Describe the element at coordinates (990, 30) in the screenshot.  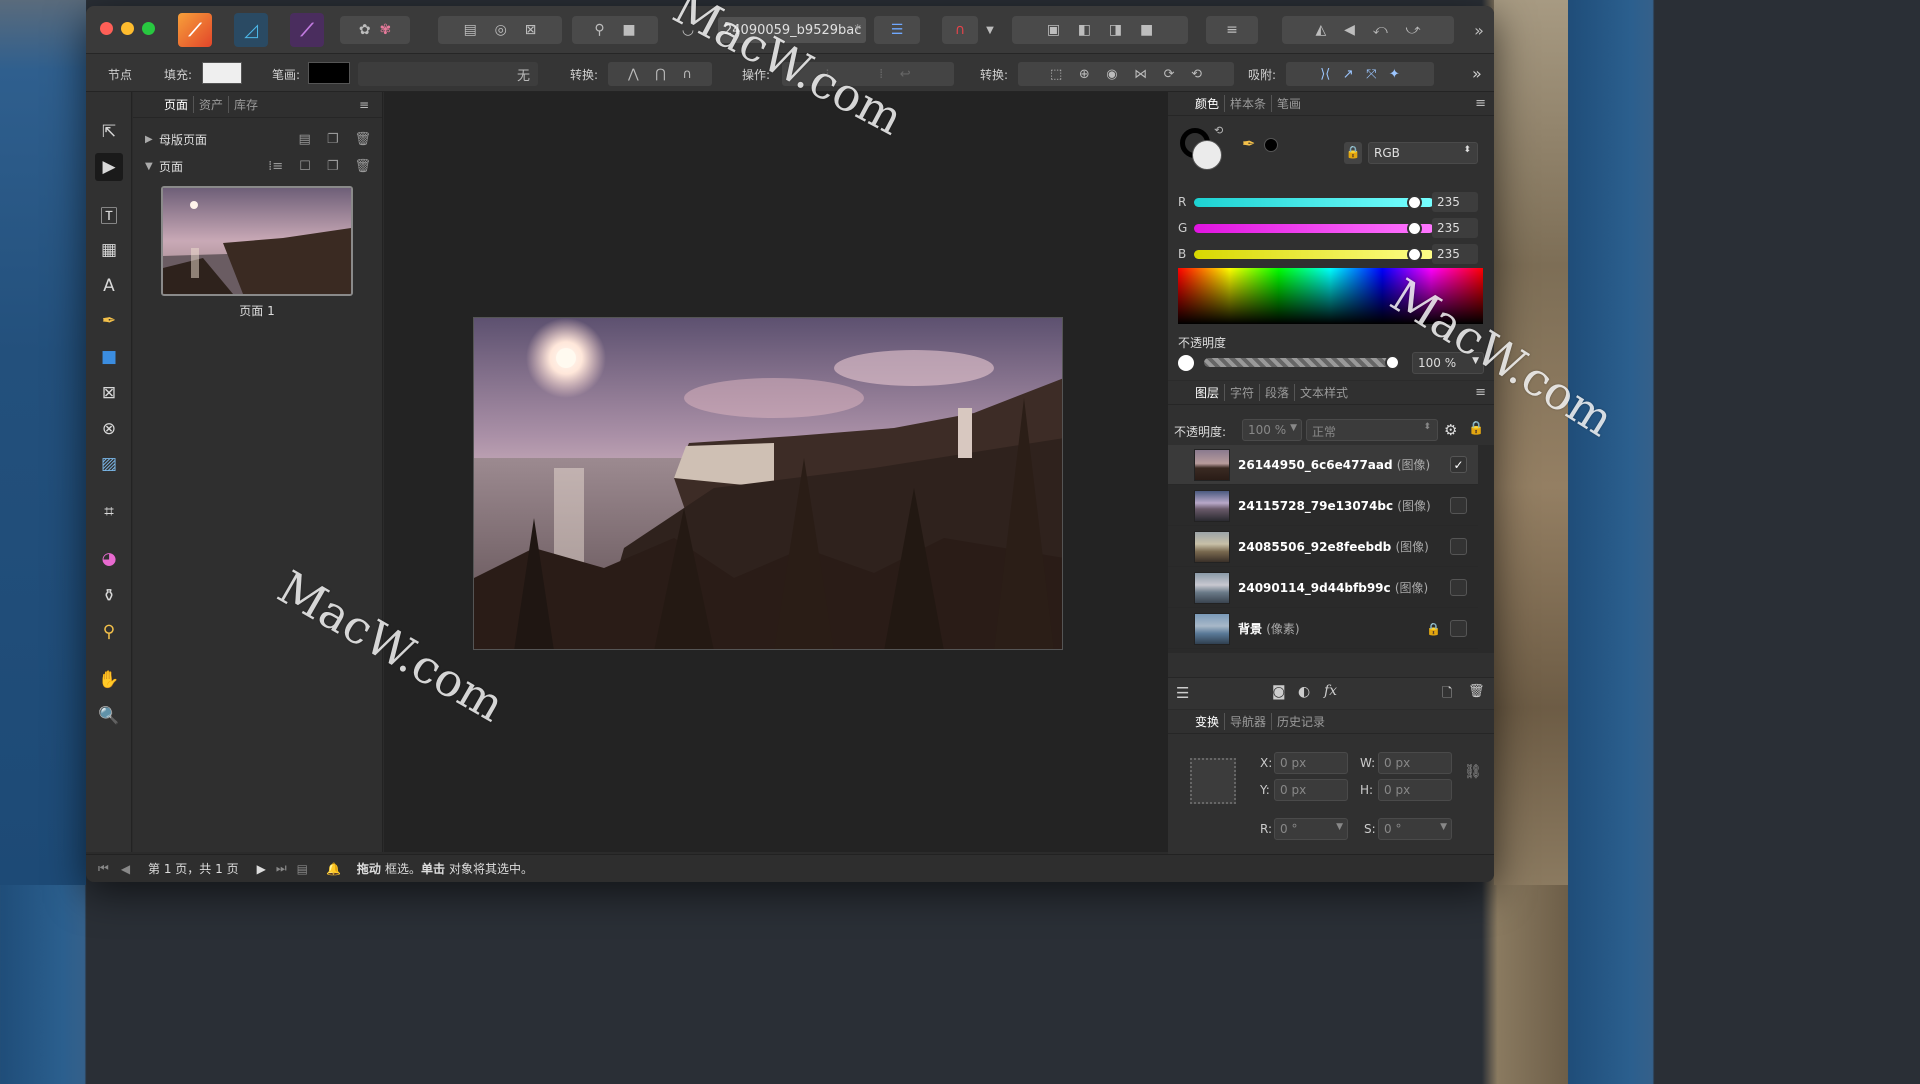
I see `snapping-dropdown-icon: ▼` at that location.